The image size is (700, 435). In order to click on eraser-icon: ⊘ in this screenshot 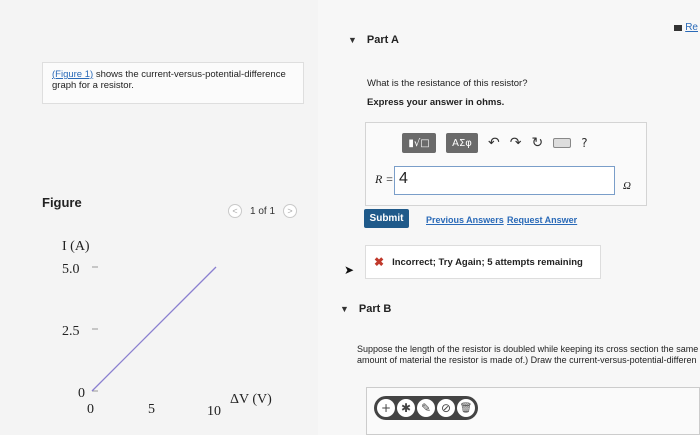, I will do `click(446, 408)`.